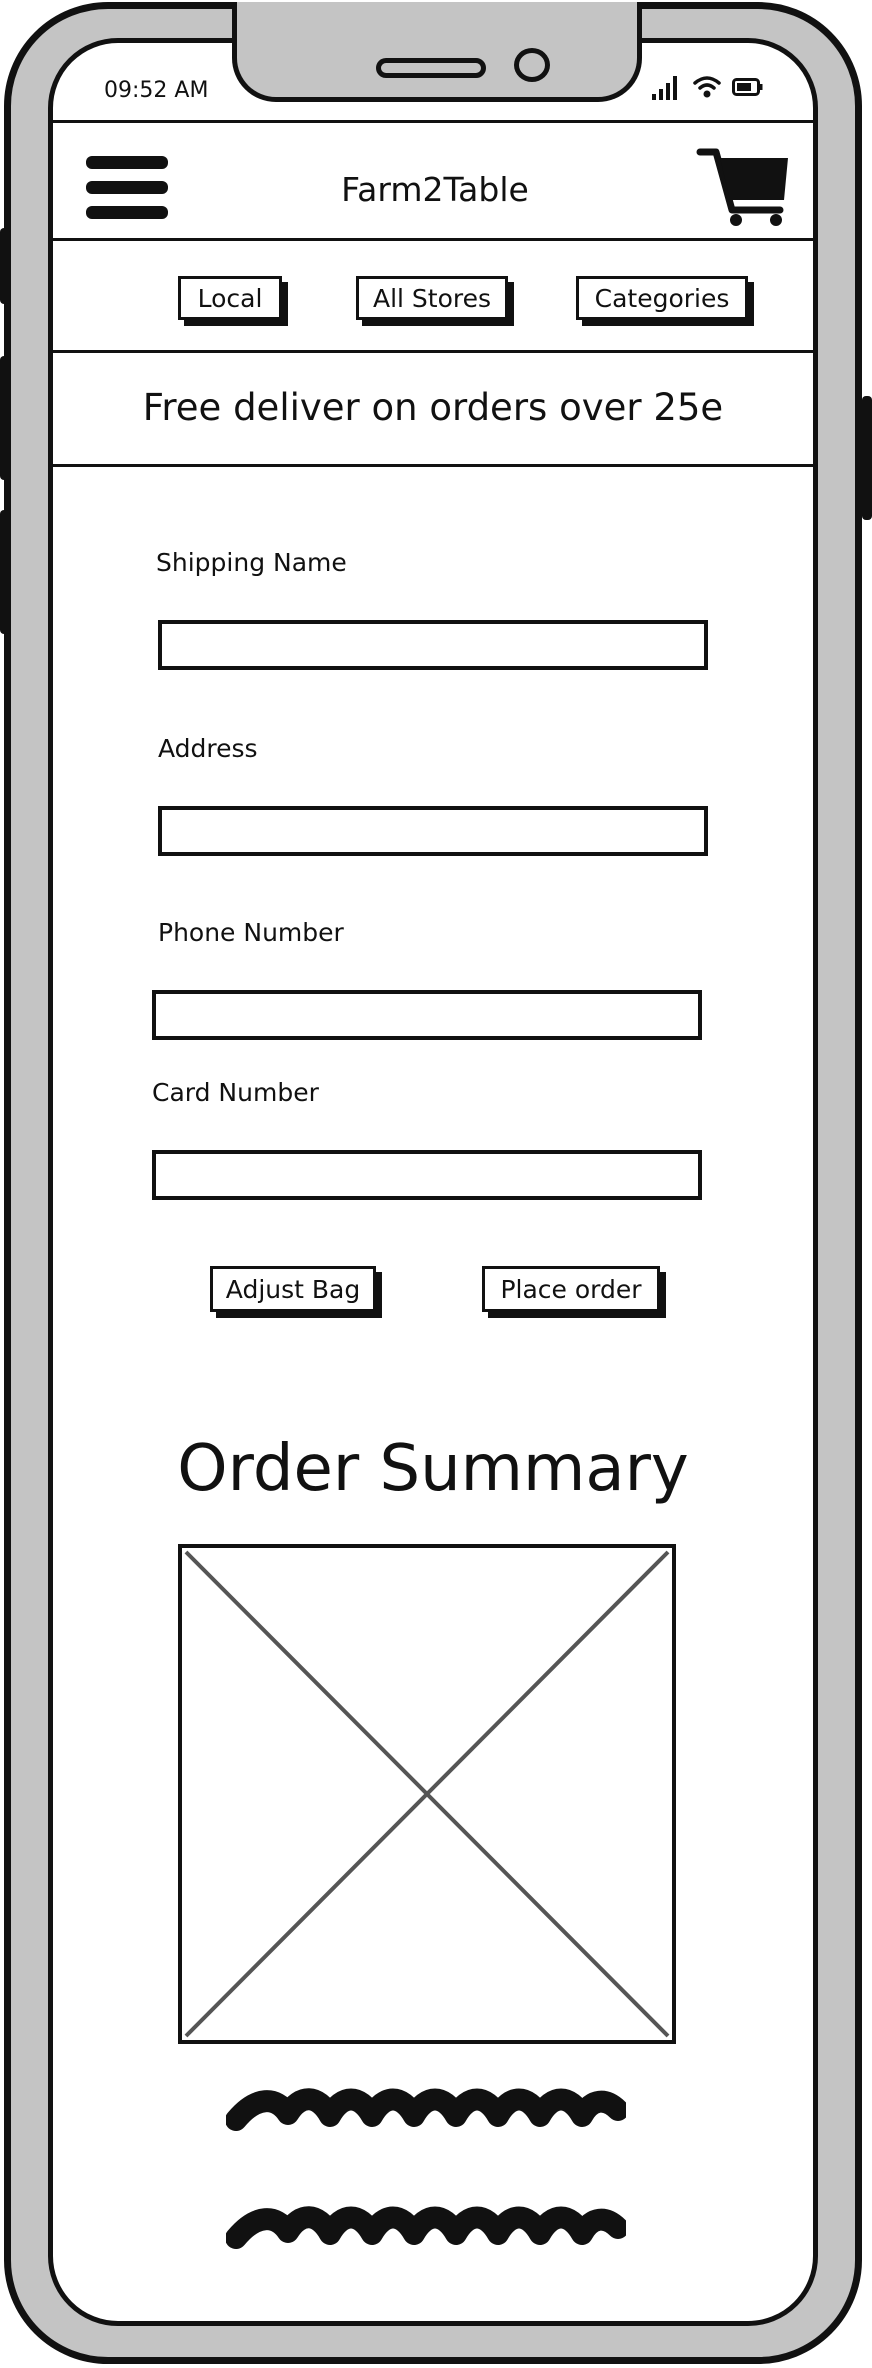  I want to click on place-order-button: Place order, so click(571, 1289).